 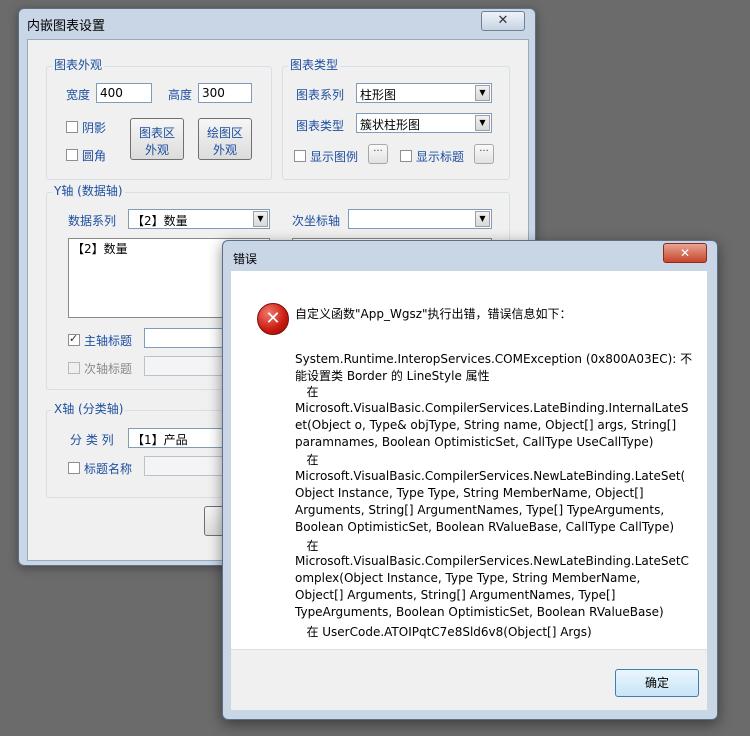 I want to click on plot-area-button-line1: 绘图区, so click(x=224, y=133).